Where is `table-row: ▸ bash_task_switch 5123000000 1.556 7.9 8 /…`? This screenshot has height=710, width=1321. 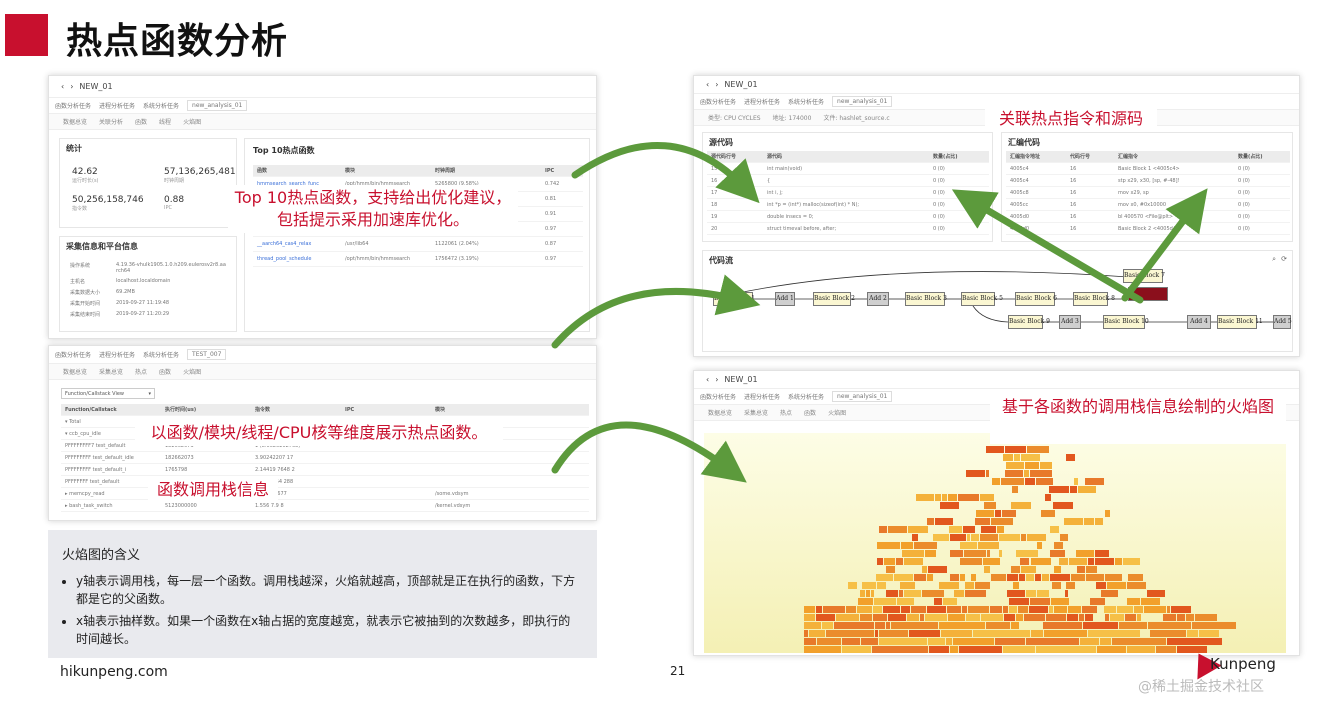
table-row: ▸ bash_task_switch 5123000000 1.556 7.9 8 /… is located at coordinates (325, 506).